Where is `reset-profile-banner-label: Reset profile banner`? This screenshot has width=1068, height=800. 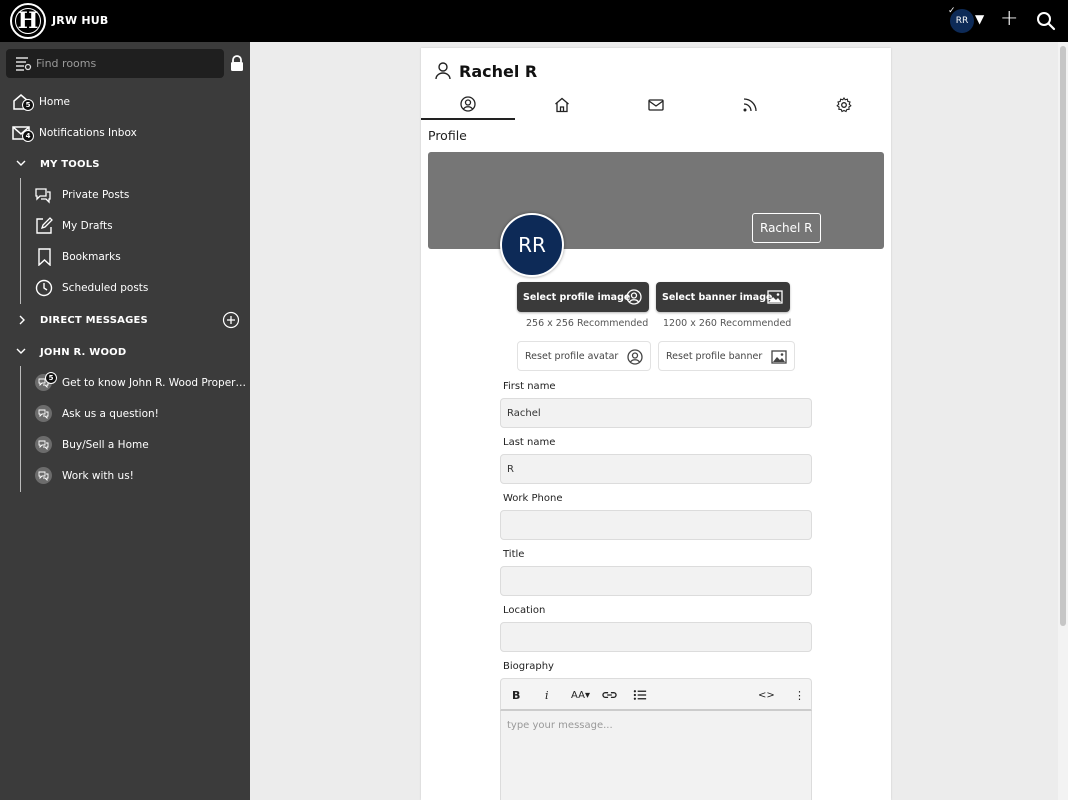 reset-profile-banner-label: Reset profile banner is located at coordinates (714, 356).